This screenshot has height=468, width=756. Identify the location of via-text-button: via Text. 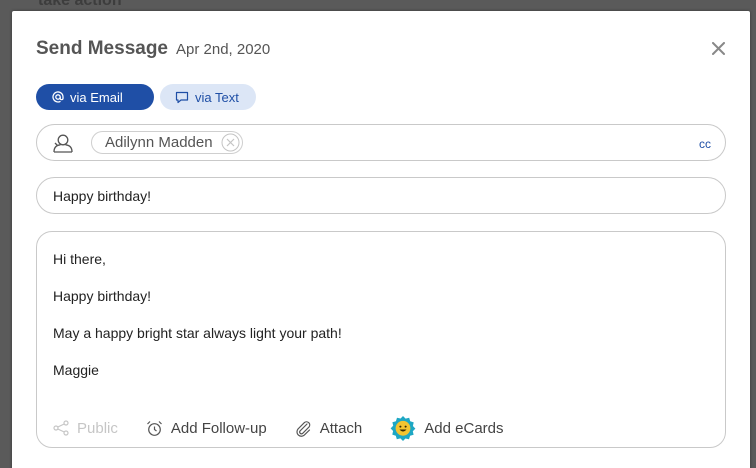
(208, 97).